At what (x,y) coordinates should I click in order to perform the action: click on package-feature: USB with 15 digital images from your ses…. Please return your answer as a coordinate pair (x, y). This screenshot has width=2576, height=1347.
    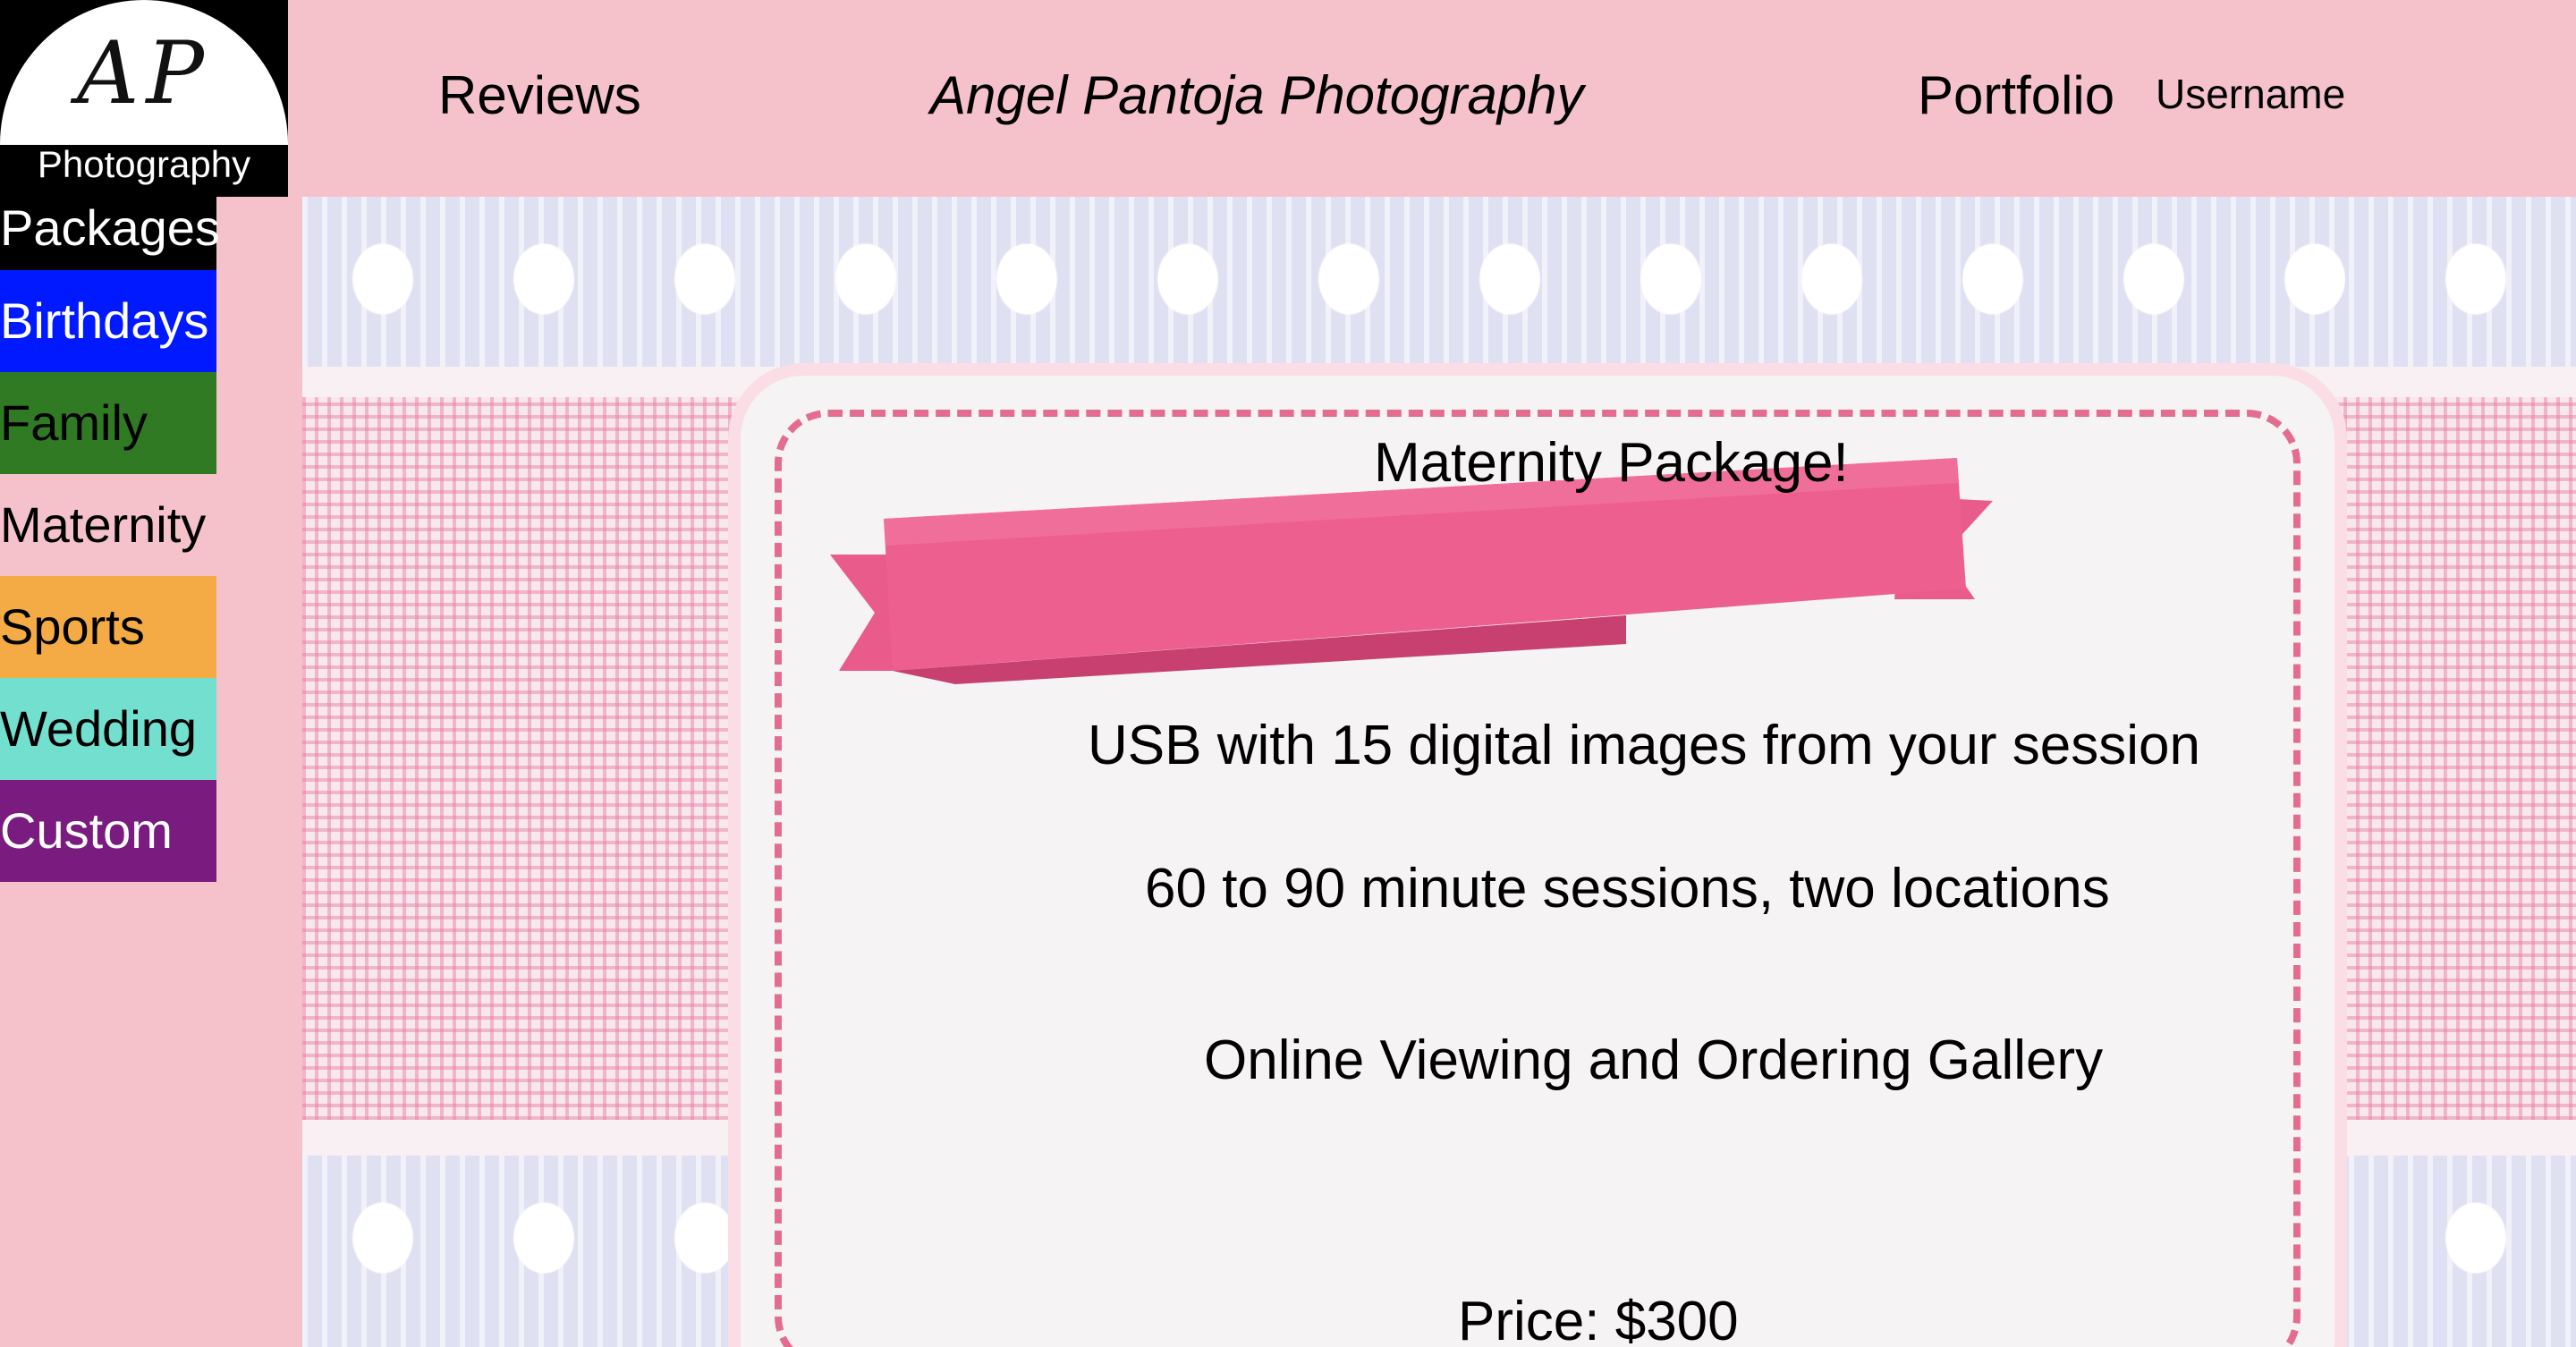
    Looking at the image, I should click on (1644, 745).